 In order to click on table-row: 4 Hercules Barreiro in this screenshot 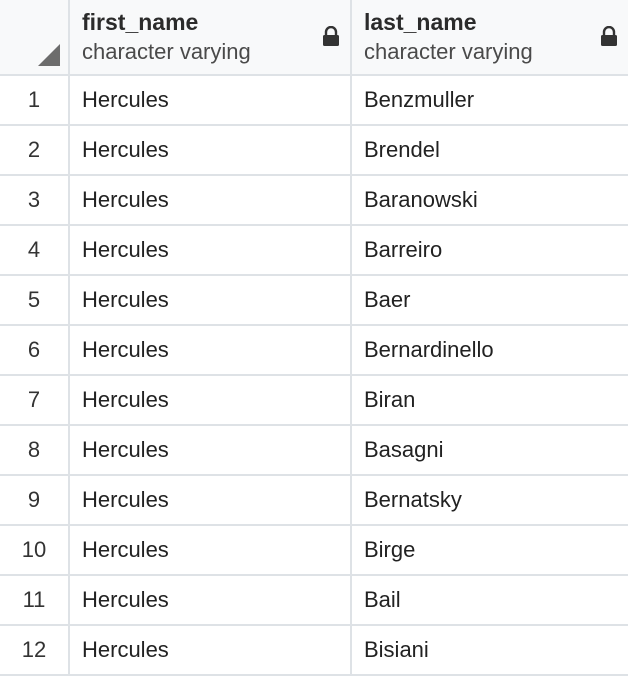, I will do `click(314, 251)`.